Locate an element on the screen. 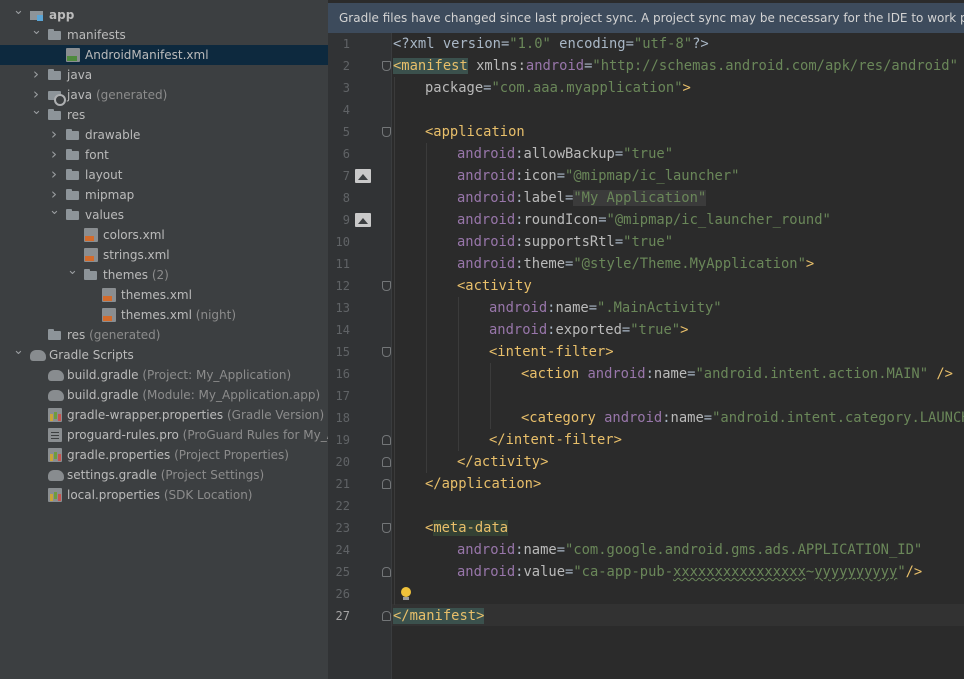 This screenshot has width=964, height=679. tree-item: gradle.properties (Project Properties) is located at coordinates (164, 455).